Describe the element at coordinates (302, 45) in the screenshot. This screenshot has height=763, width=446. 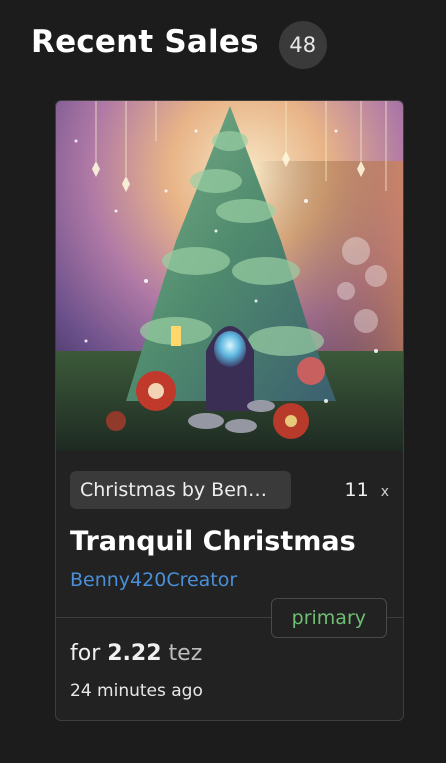
I see `sales-count-badge: 48` at that location.